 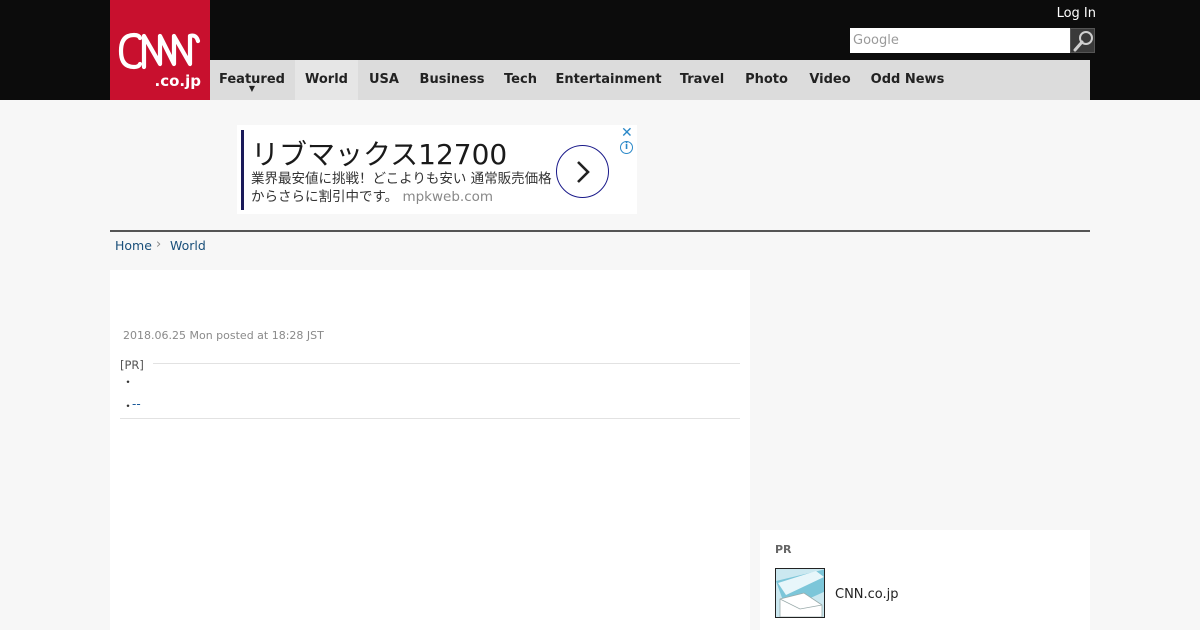 I want to click on sidebar-pr-label: PR, so click(x=783, y=549).